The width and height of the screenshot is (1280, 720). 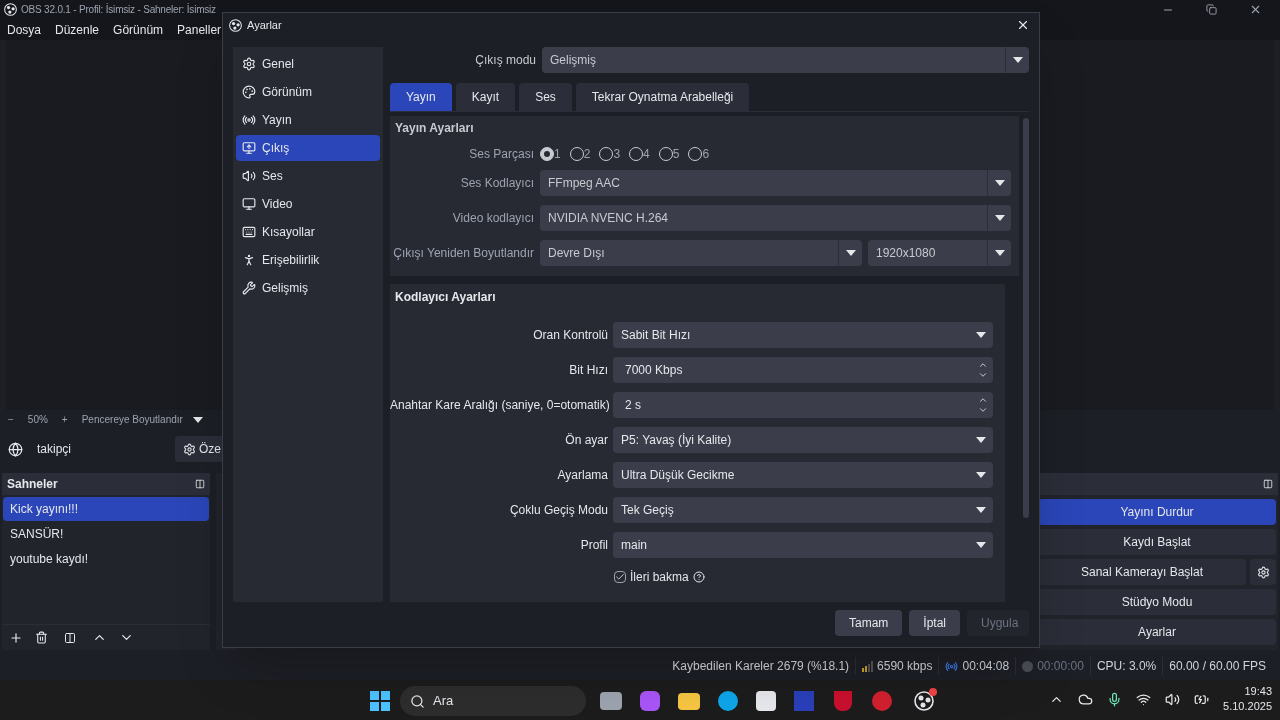 I want to click on field-label: Çoklu Geçiş Modu, so click(x=558, y=510).